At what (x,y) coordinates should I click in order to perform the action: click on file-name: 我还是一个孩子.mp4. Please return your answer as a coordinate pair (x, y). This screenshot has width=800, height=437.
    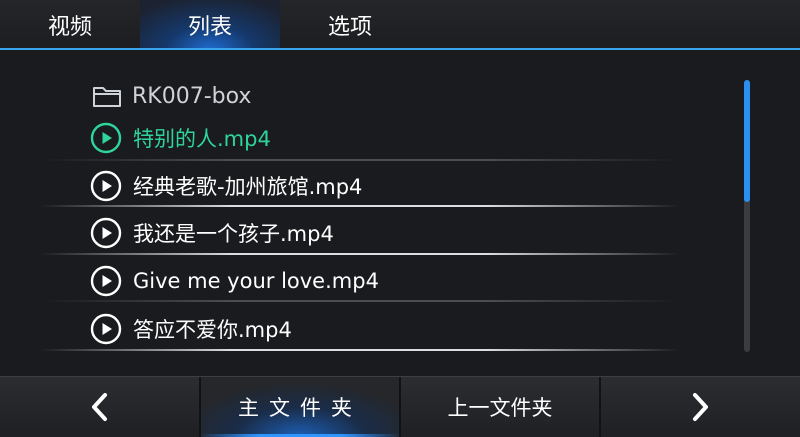
    Looking at the image, I should click on (233, 234).